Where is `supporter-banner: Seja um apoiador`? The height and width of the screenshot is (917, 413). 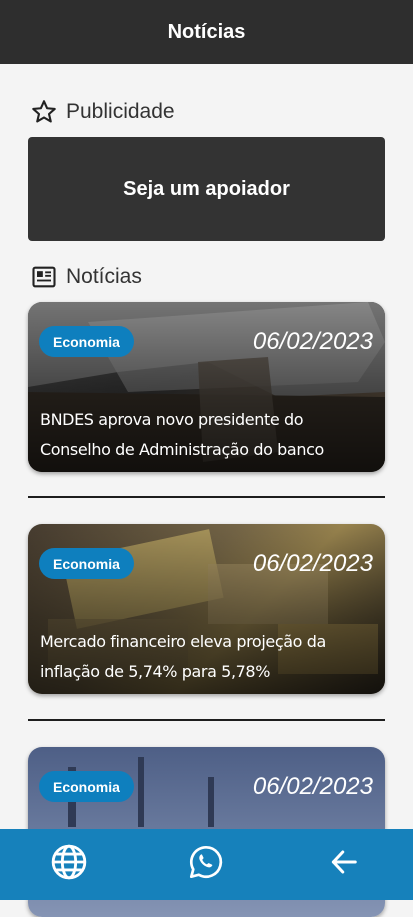
supporter-banner: Seja um apoiador is located at coordinates (206, 189).